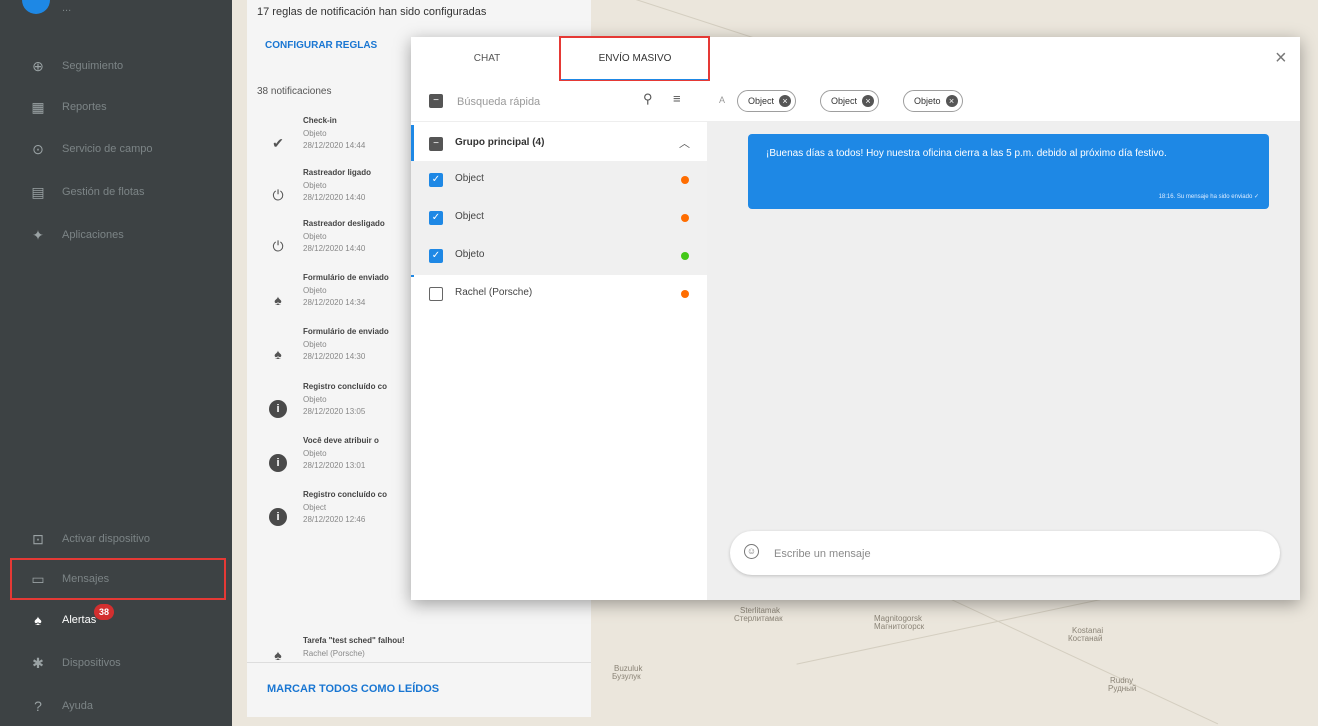 This screenshot has width=1318, height=726. I want to click on map-label: Бузулук, so click(626, 676).